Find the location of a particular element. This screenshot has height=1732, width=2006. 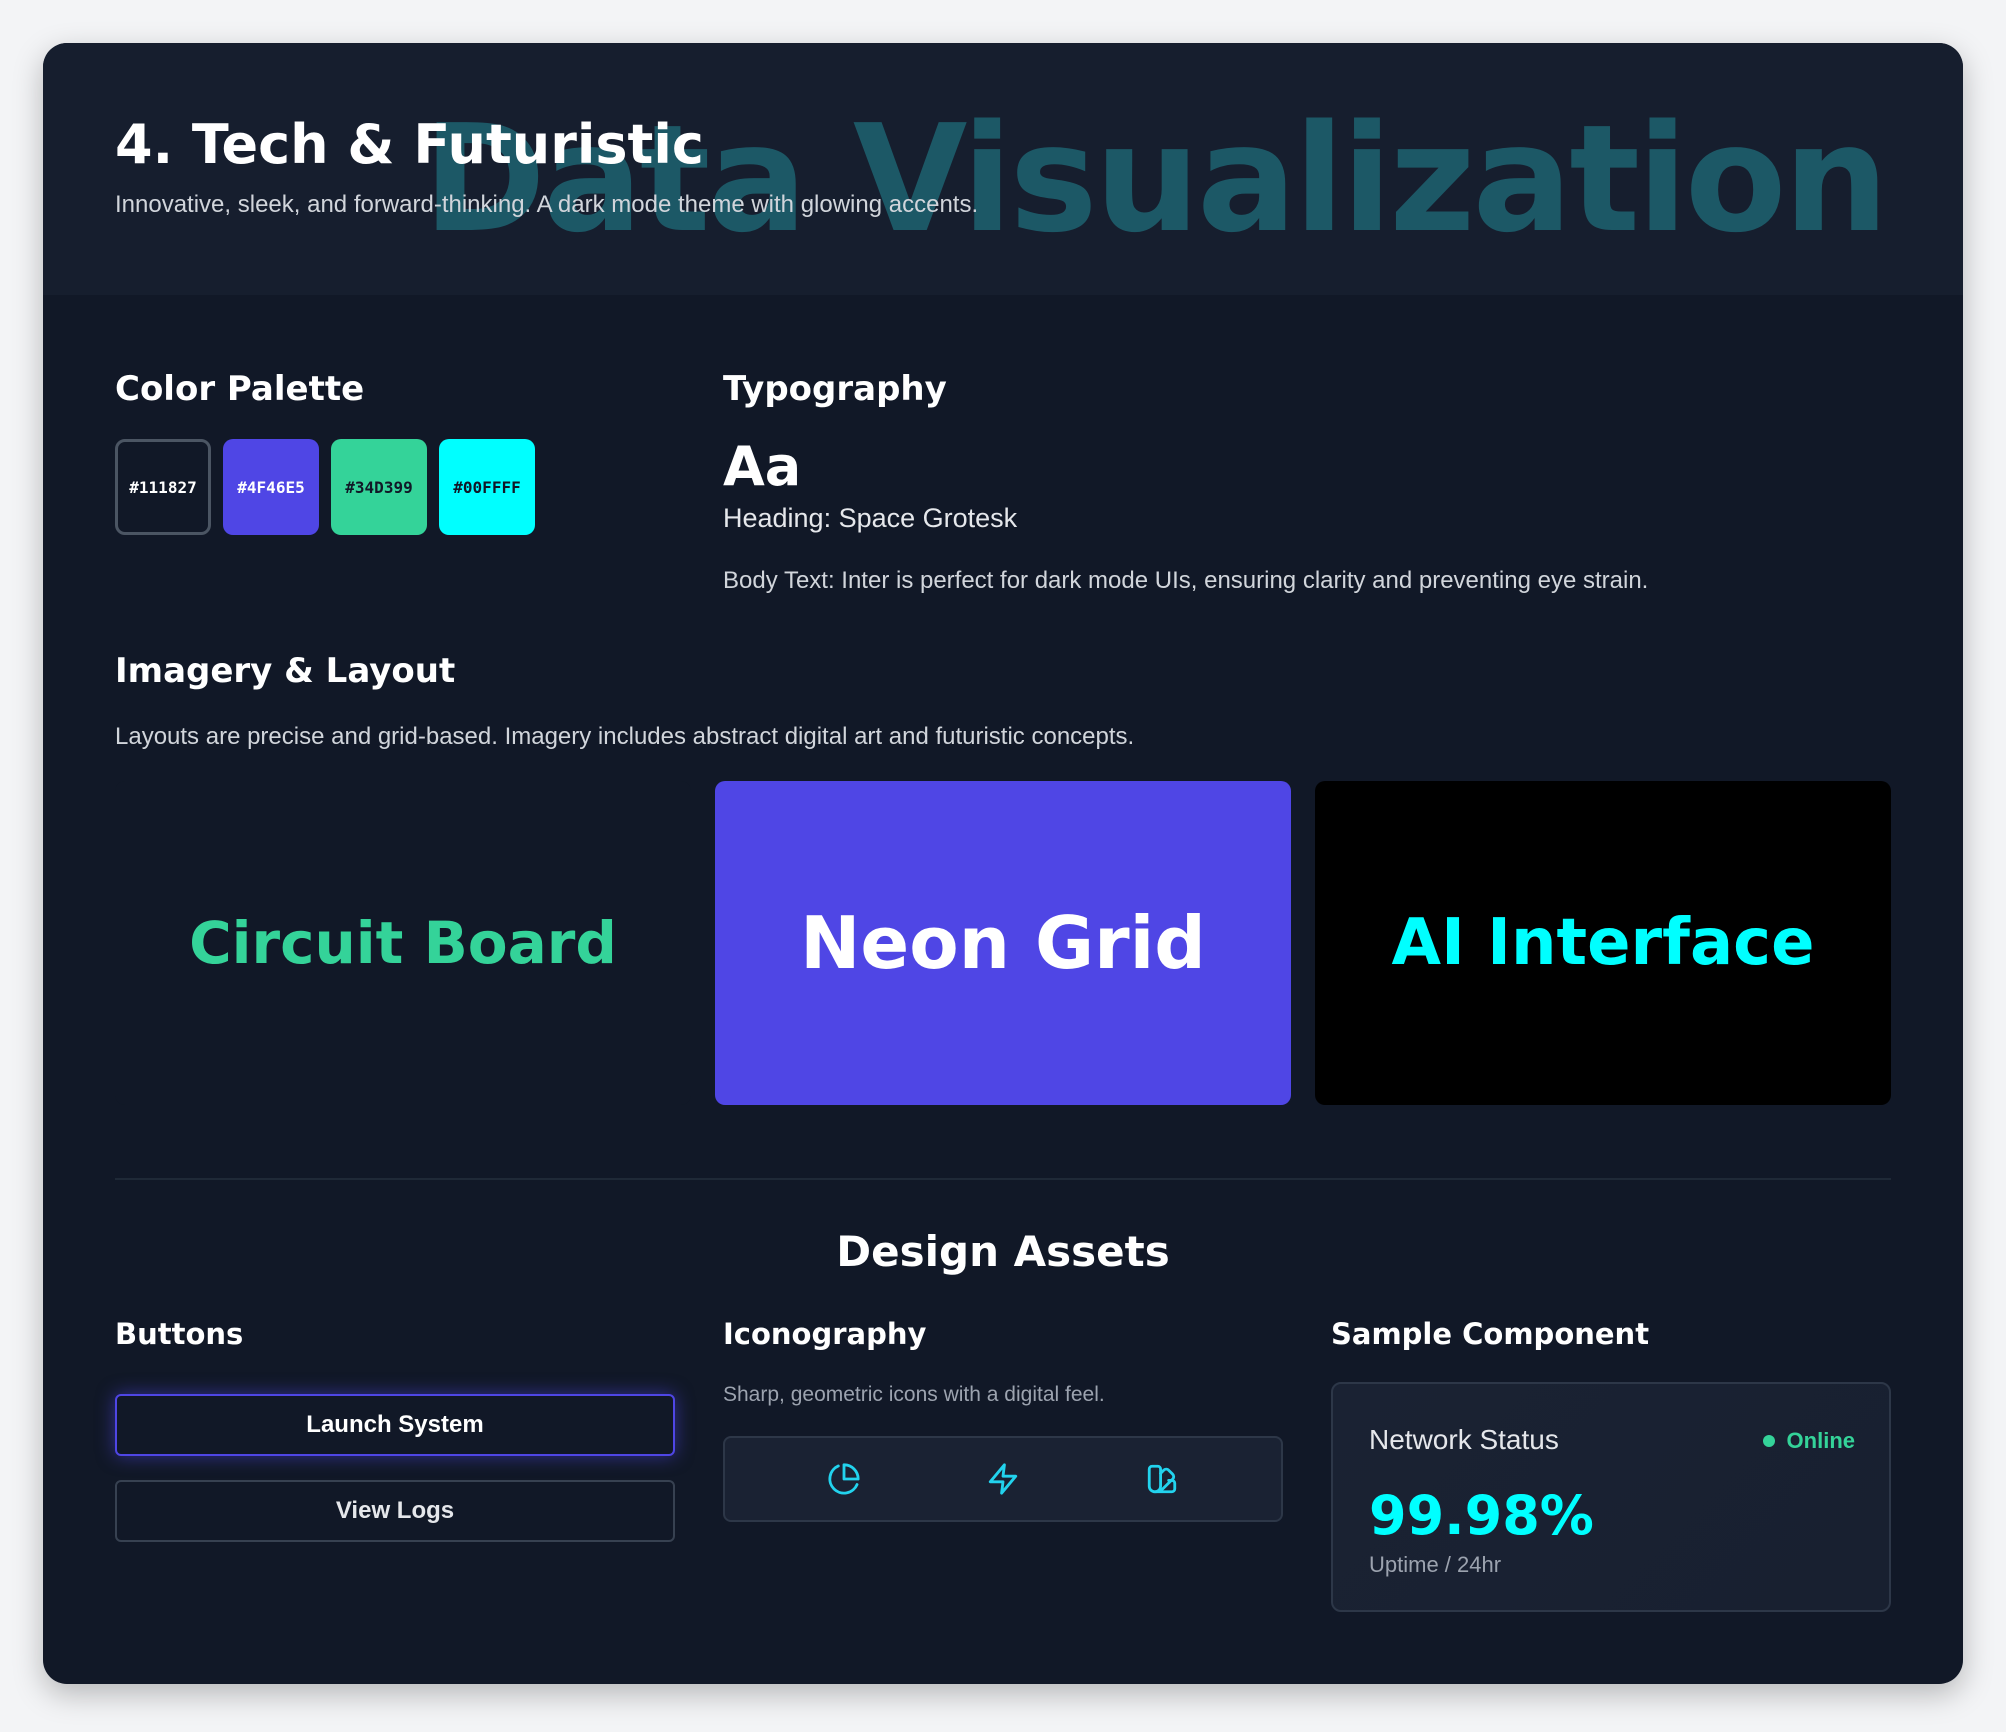

icon-showcase is located at coordinates (1003, 1479).